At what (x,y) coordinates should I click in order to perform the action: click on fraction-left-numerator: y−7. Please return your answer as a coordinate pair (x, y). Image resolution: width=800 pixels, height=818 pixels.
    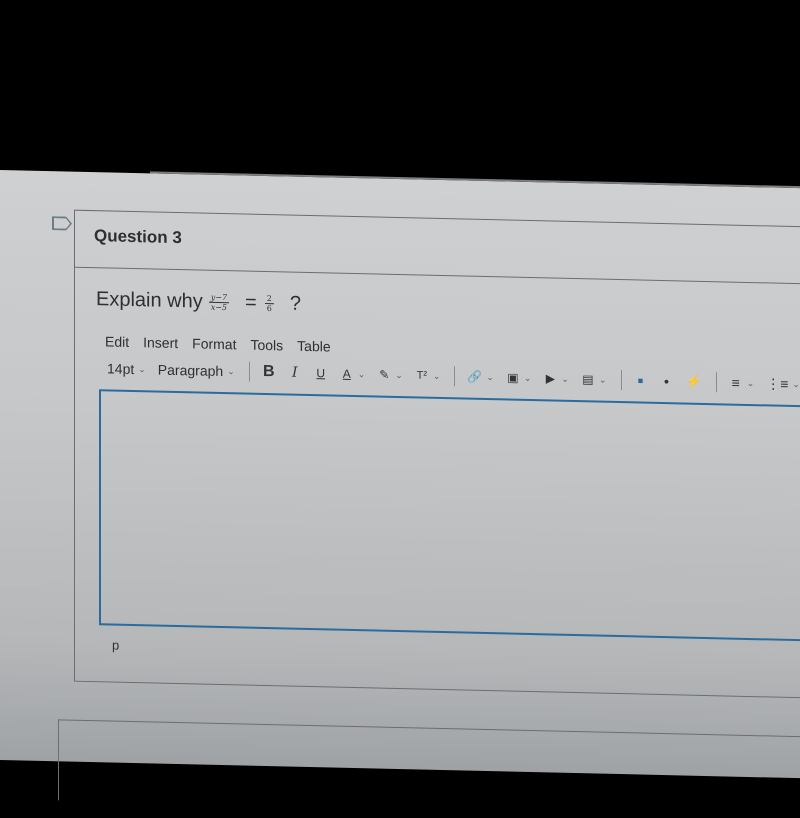
    Looking at the image, I should click on (219, 298).